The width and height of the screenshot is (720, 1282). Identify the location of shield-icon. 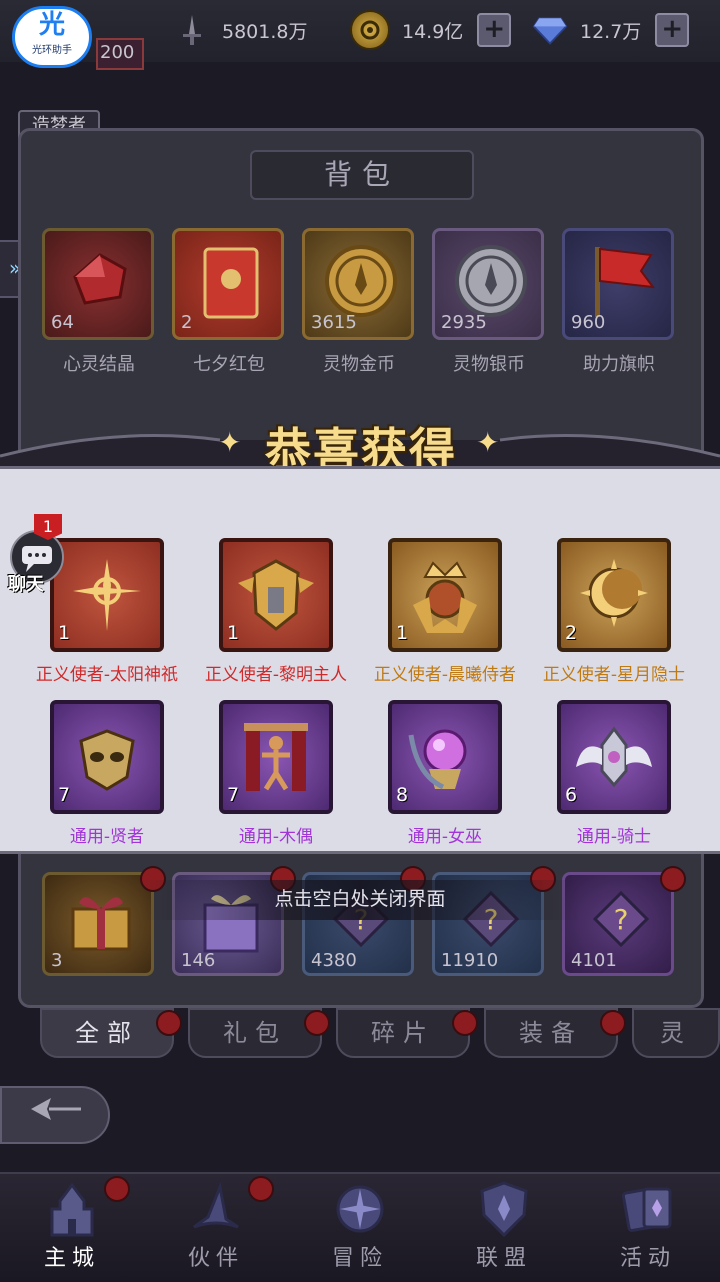
(504, 1209).